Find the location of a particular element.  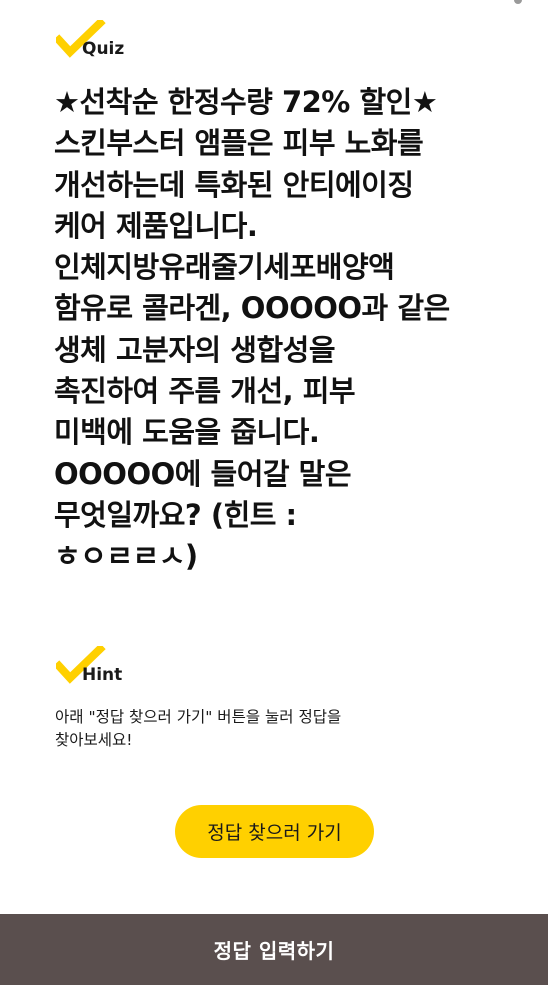

submit-answer-bar: 정답 입력하기 is located at coordinates (274, 949).